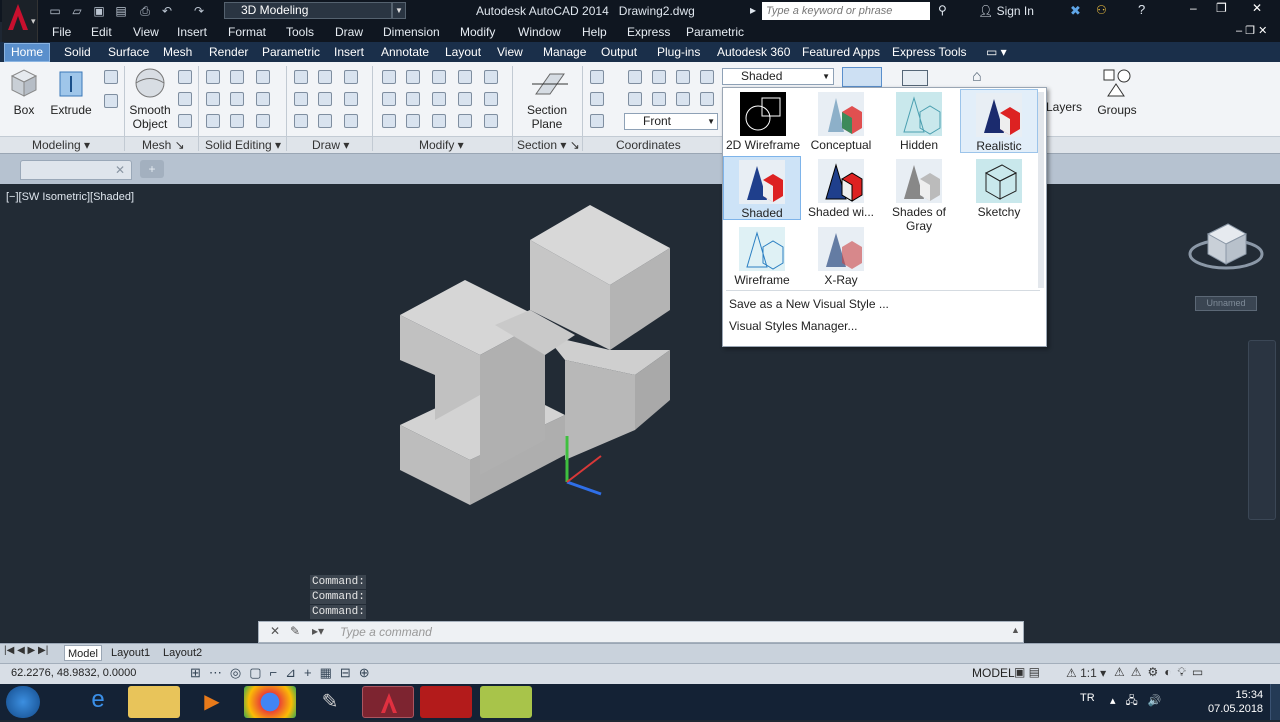 This screenshot has width=1280, height=722. Describe the element at coordinates (846, 11) in the screenshot. I see `search-input: Type a keyword or phrase` at that location.